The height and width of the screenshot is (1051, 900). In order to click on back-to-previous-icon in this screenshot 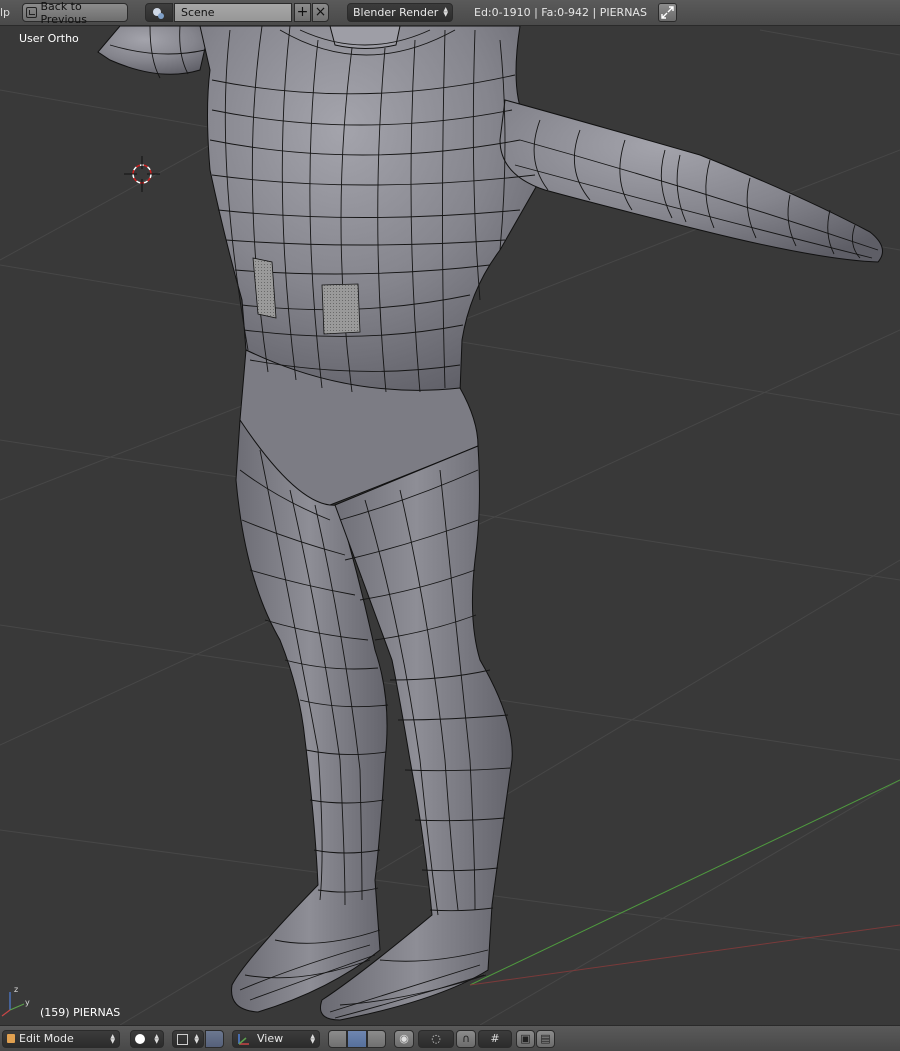, I will do `click(32, 12)`.